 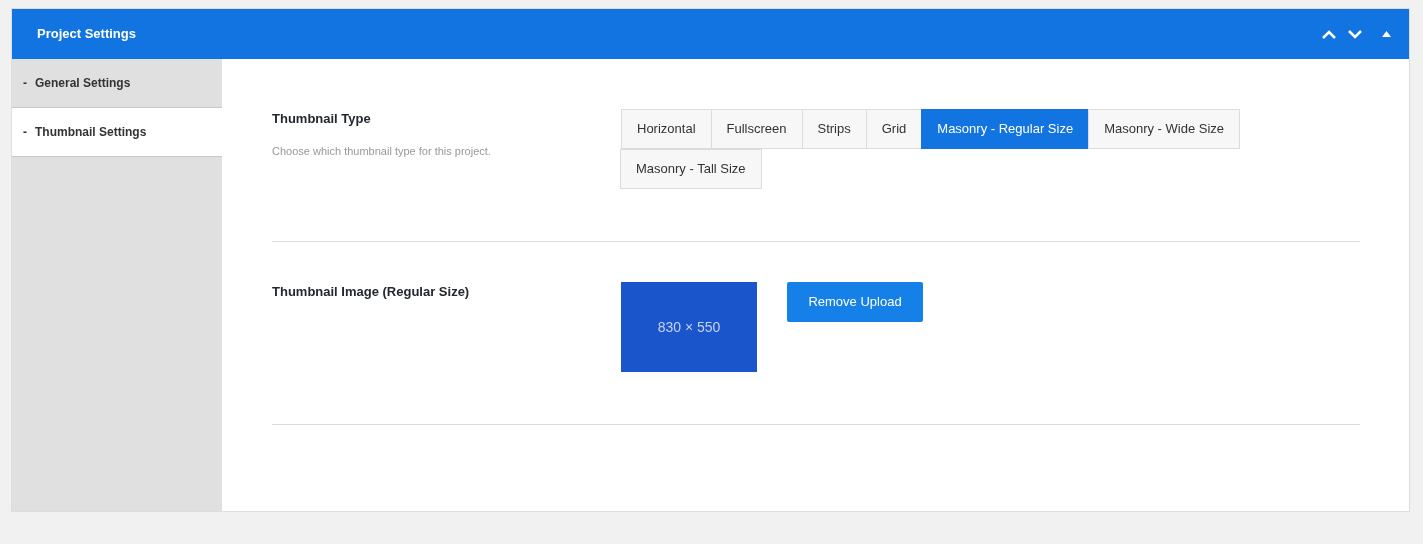 What do you see at coordinates (322, 119) in the screenshot?
I see `field-label: Thumbnail Type` at bounding box center [322, 119].